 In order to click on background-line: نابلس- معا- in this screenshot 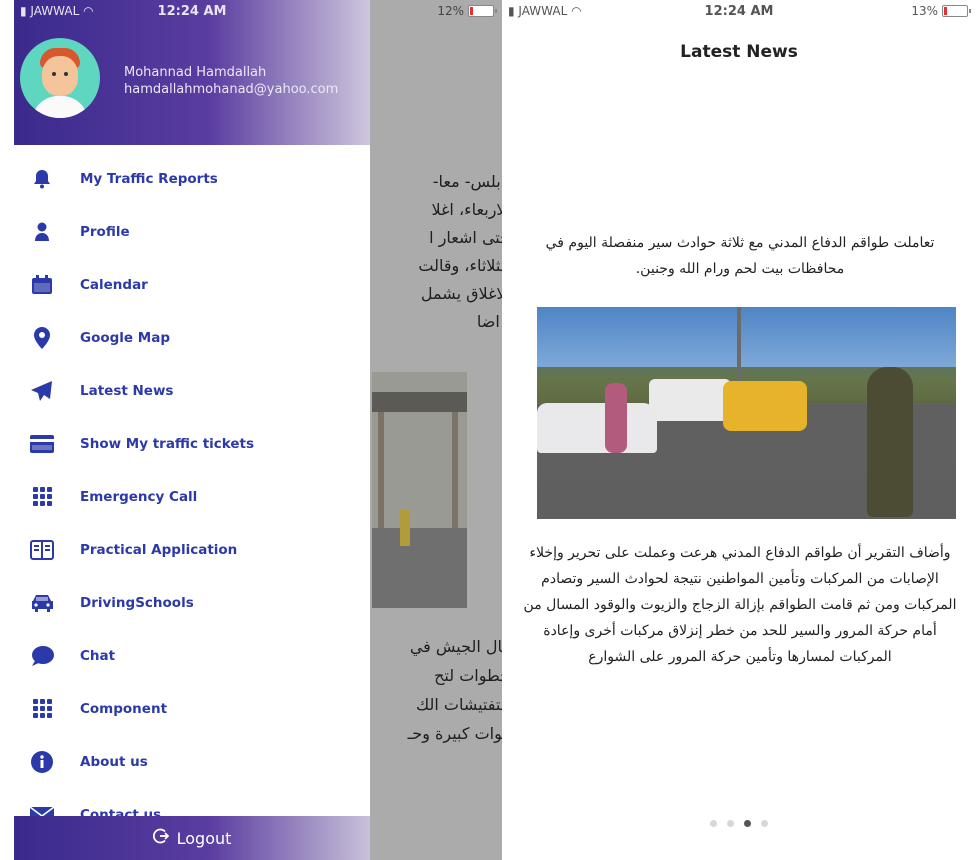, I will do `click(467, 181)`.